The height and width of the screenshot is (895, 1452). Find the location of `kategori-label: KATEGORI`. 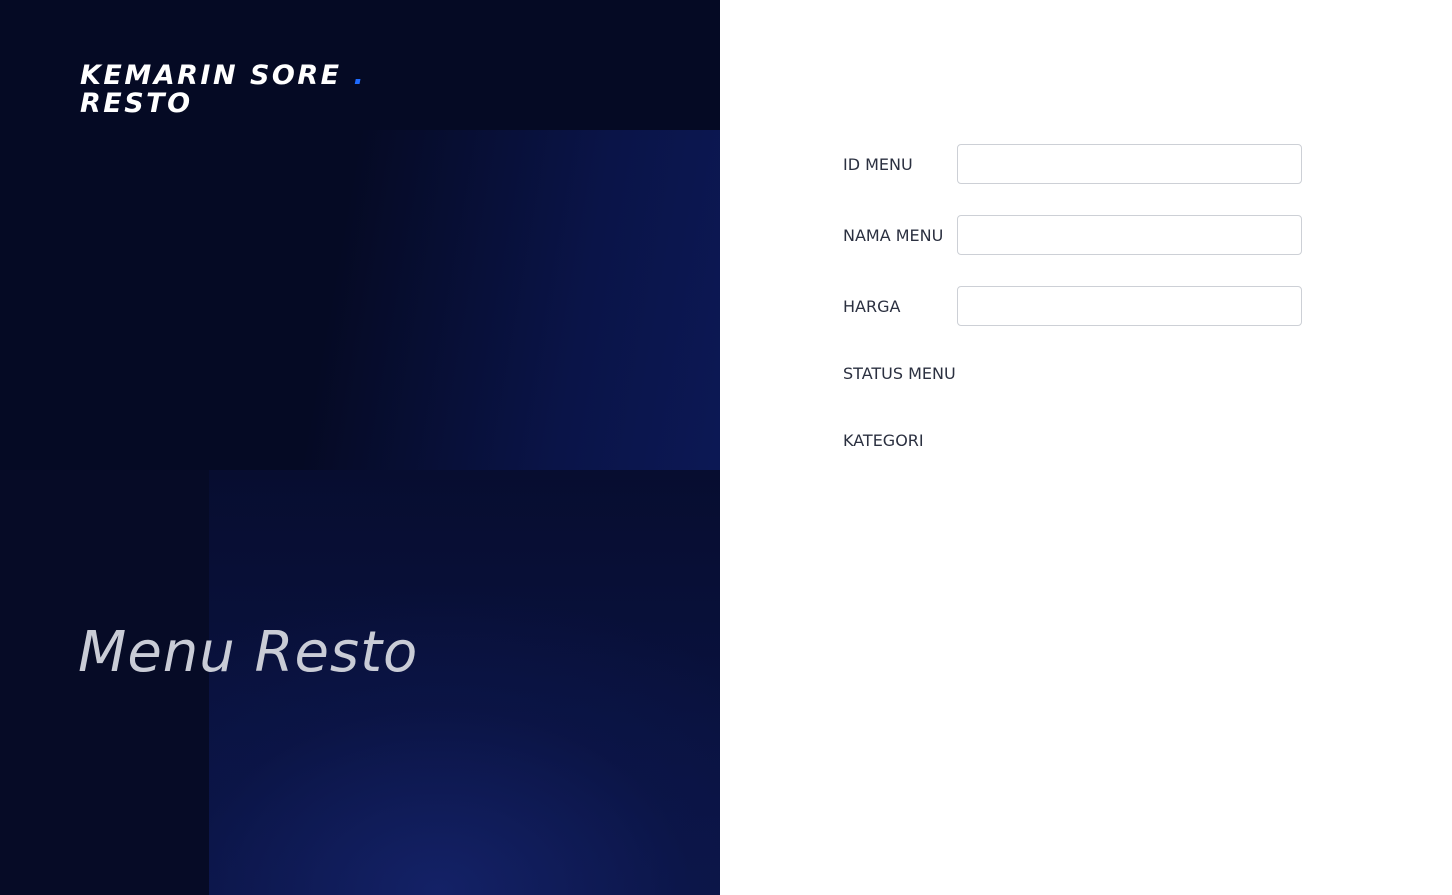

kategori-label: KATEGORI is located at coordinates (883, 440).